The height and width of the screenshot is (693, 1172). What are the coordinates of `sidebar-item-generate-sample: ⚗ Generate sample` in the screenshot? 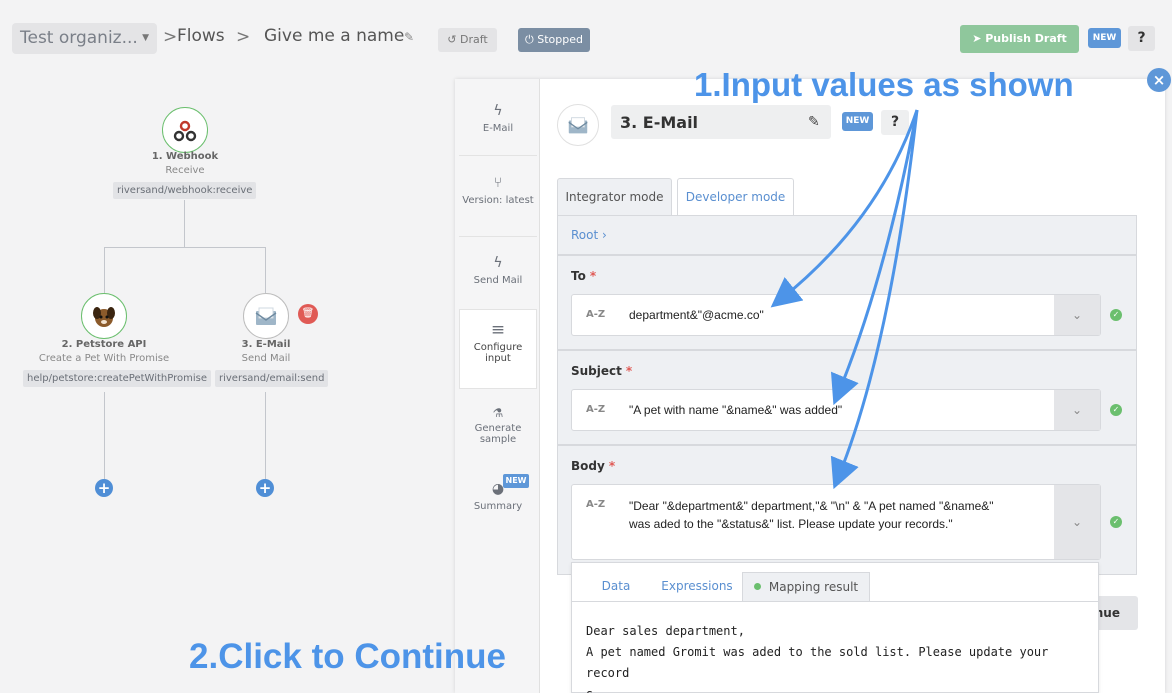 It's located at (498, 425).